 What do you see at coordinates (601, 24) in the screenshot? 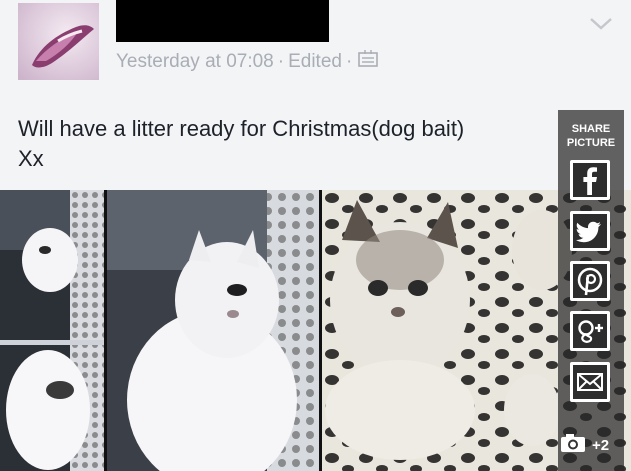
I see `chevron-down-icon` at bounding box center [601, 24].